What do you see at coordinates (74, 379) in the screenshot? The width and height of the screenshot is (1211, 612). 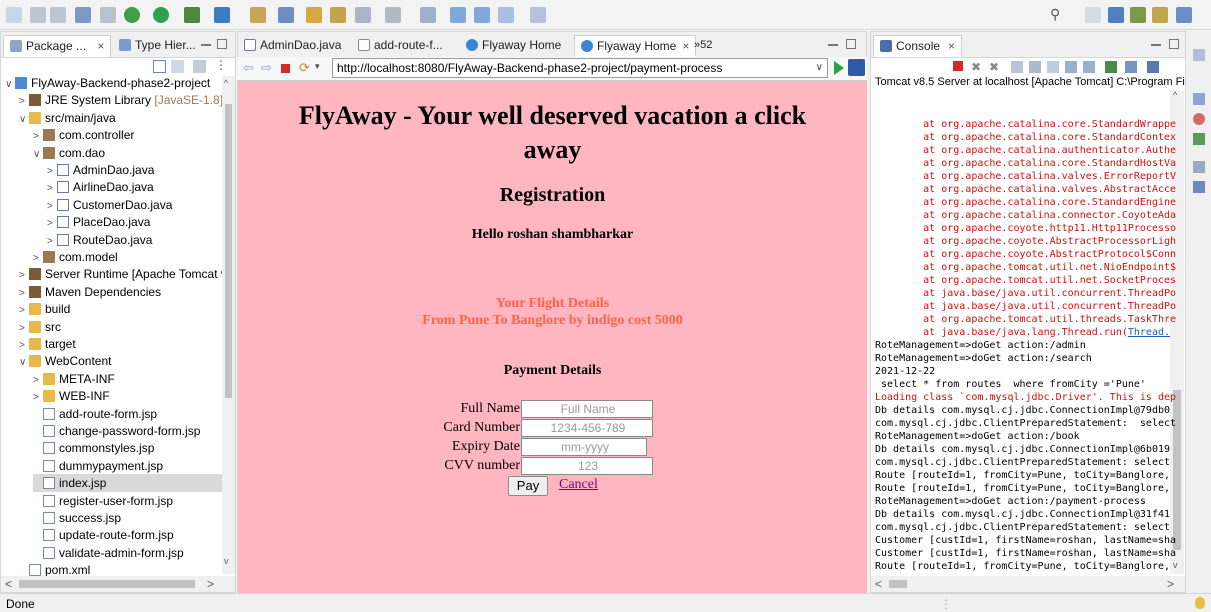 I see `tree-item: > META-INF` at bounding box center [74, 379].